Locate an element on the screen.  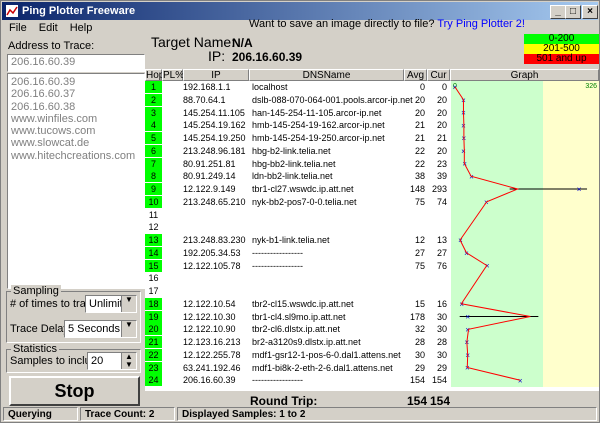
hop-avg: 28 is located at coordinates (419, 342).